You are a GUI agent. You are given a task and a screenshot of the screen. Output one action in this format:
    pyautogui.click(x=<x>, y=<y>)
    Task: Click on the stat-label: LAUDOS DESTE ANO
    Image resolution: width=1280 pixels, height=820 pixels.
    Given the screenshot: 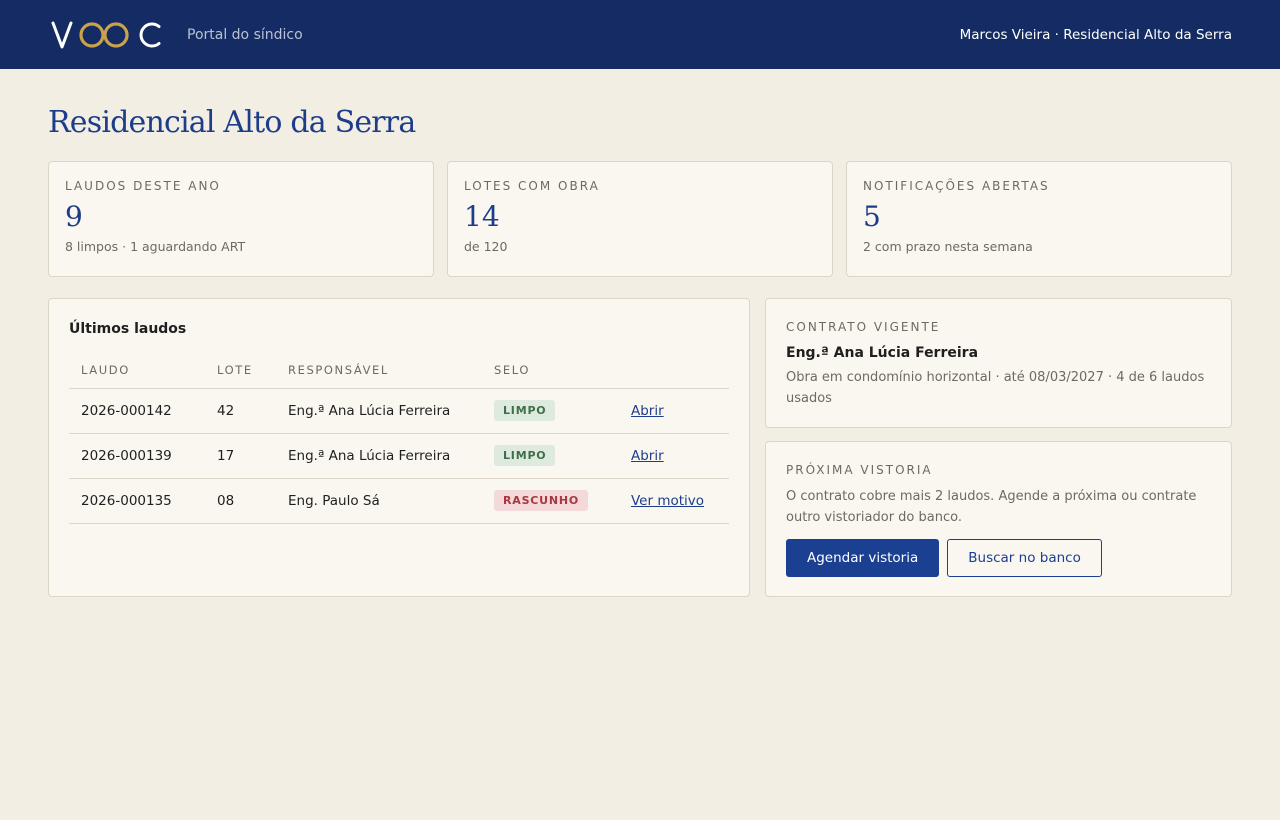 What is the action you would take?
    pyautogui.click(x=143, y=186)
    